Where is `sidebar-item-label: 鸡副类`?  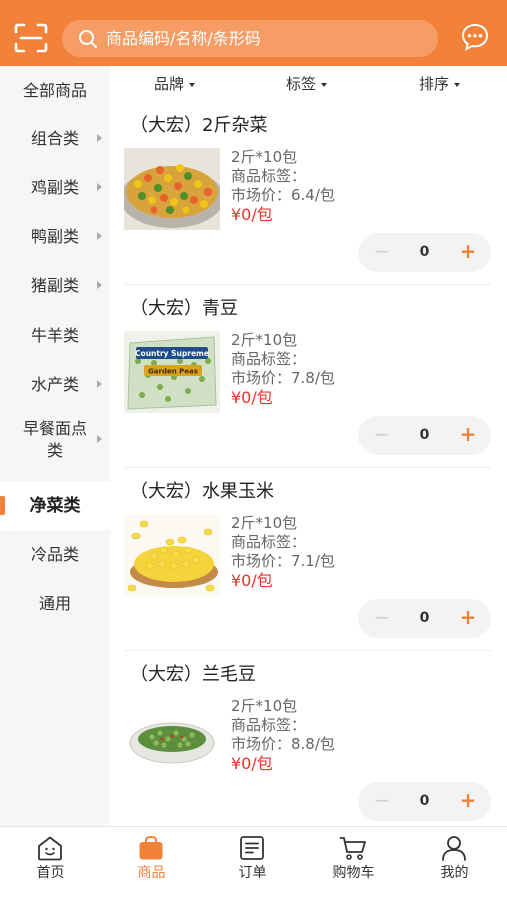
sidebar-item-label: 鸡副类 is located at coordinates (54, 187).